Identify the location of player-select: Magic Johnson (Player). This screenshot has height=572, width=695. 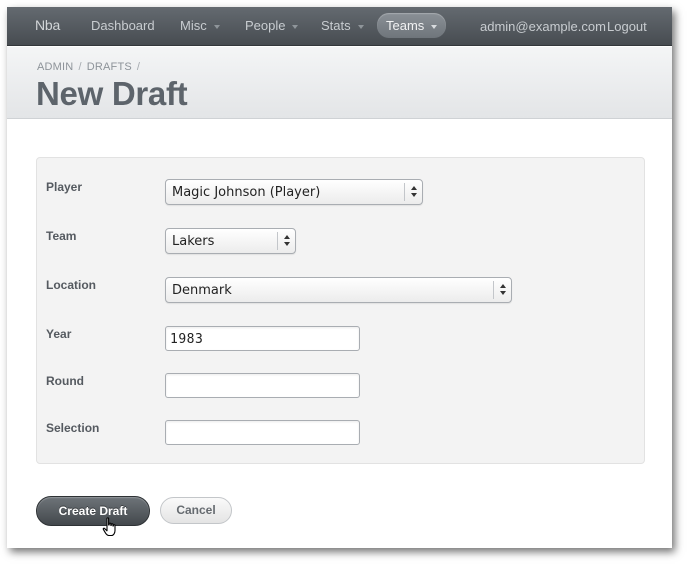
(294, 192).